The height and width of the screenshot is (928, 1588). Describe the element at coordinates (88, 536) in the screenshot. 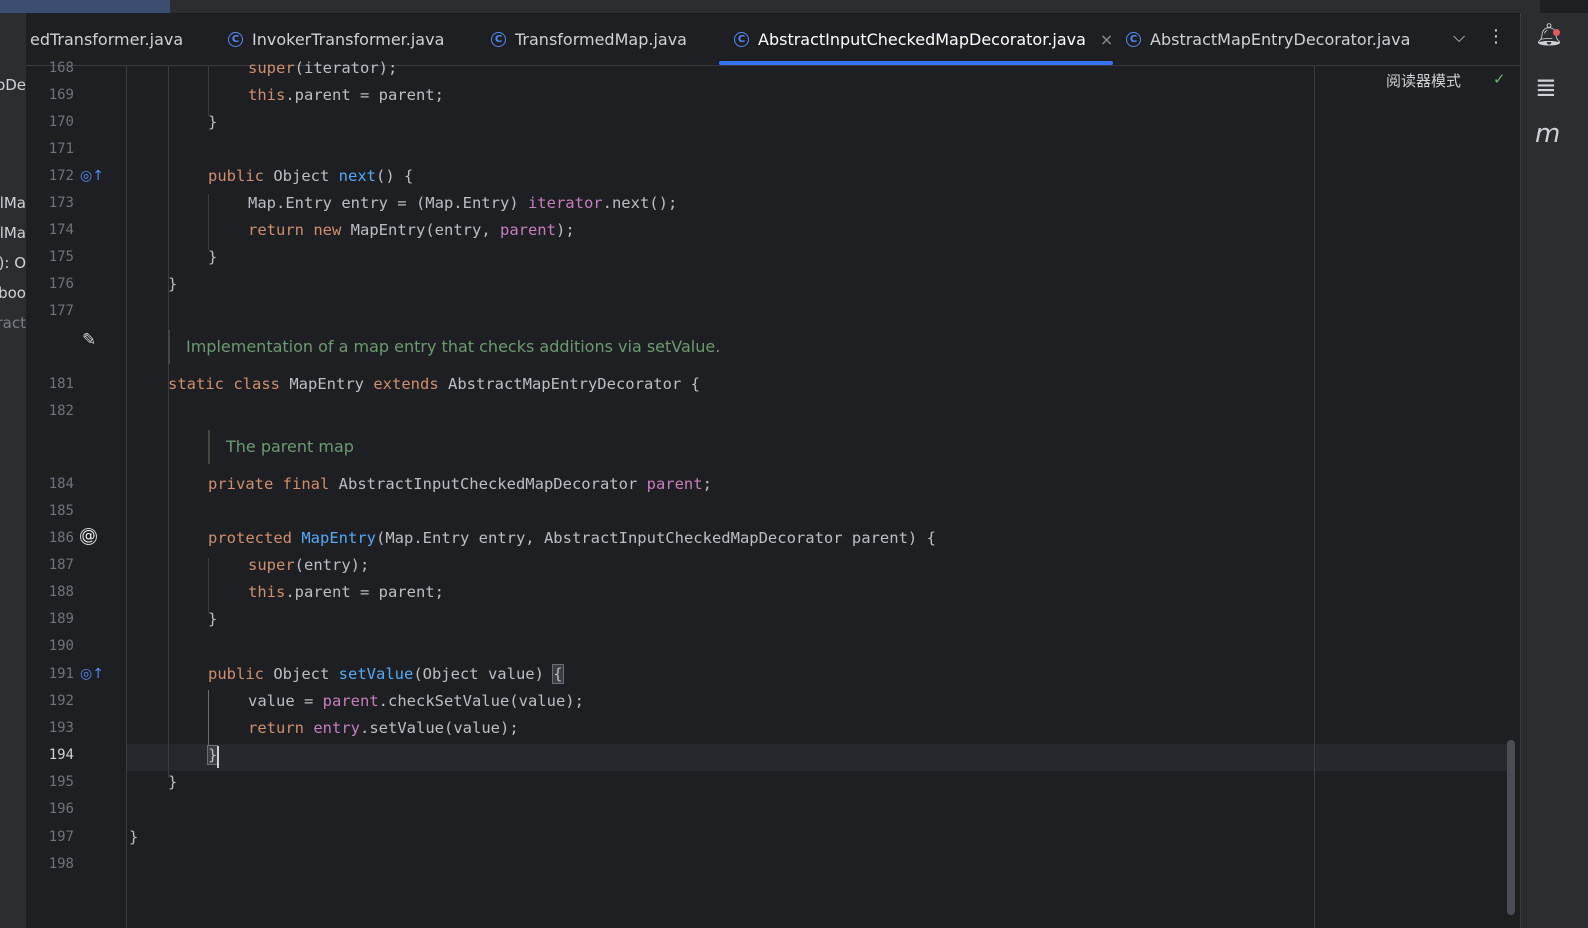

I see `annotation-icon: @` at that location.